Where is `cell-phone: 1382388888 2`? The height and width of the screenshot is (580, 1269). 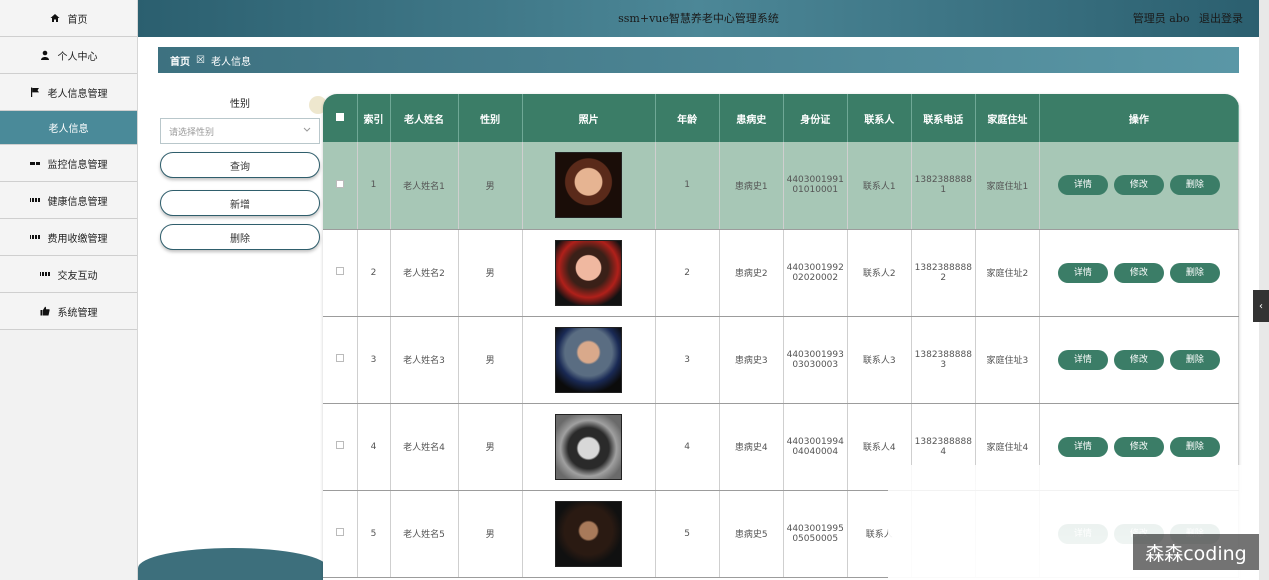
cell-phone: 1382388888 2 is located at coordinates (943, 273).